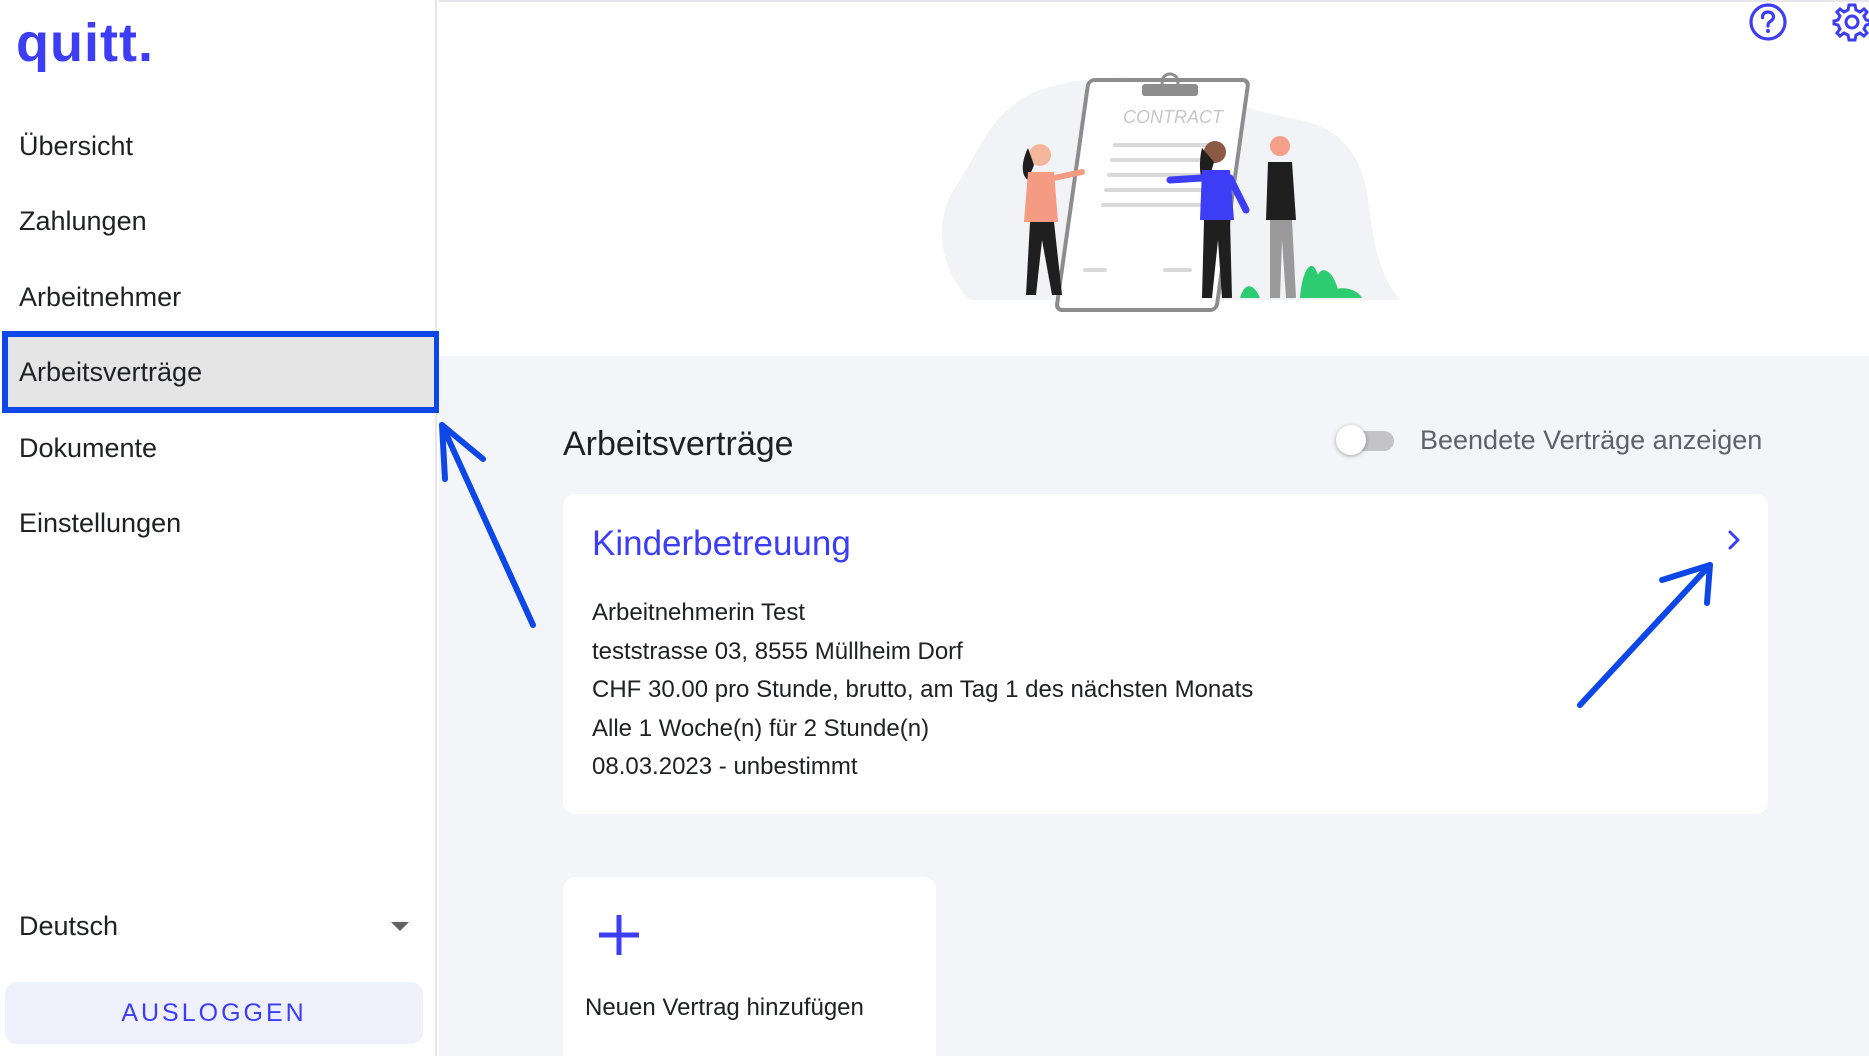 This screenshot has width=1869, height=1056. What do you see at coordinates (1170, 192) in the screenshot?
I see `contract-illustration: CONTRACT` at bounding box center [1170, 192].